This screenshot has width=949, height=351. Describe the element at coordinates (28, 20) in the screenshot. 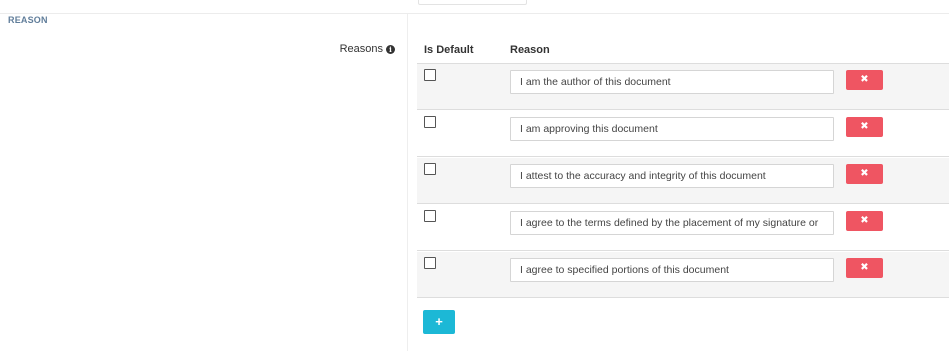

I see `section-title: REASON` at that location.